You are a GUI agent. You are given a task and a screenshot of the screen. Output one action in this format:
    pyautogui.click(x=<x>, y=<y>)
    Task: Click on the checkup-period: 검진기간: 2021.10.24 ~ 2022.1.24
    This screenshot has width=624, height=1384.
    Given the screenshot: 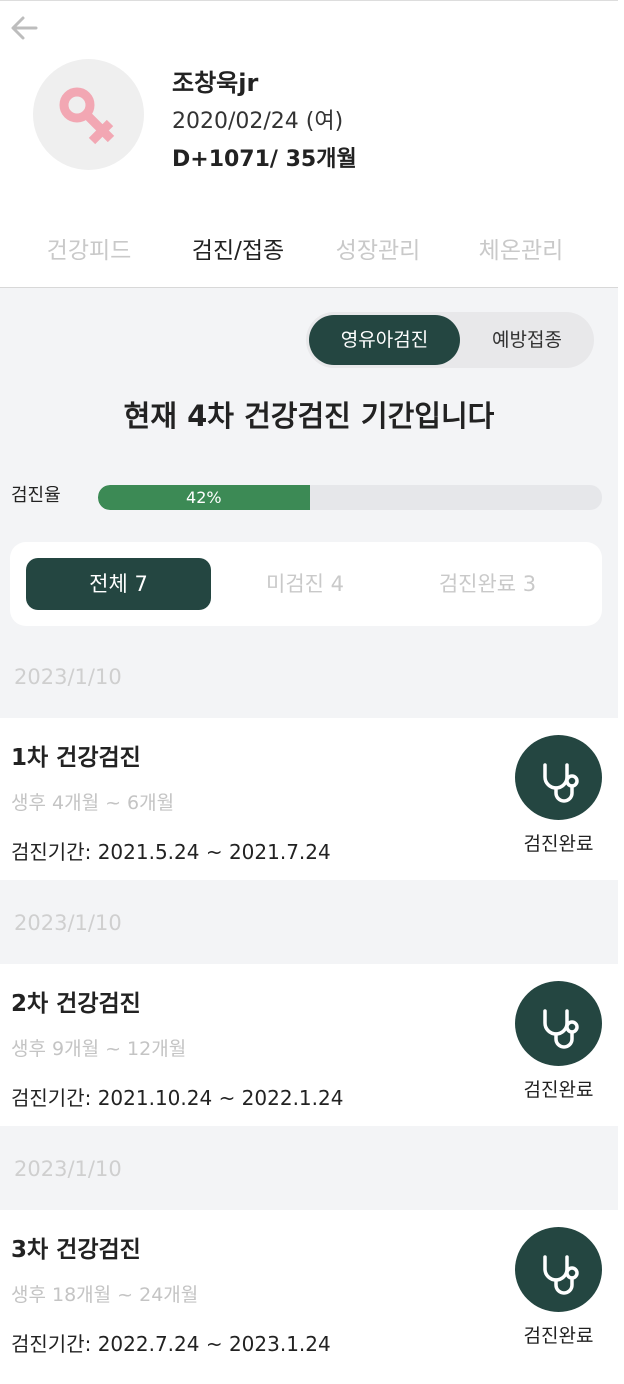 What is the action you would take?
    pyautogui.click(x=177, y=1098)
    